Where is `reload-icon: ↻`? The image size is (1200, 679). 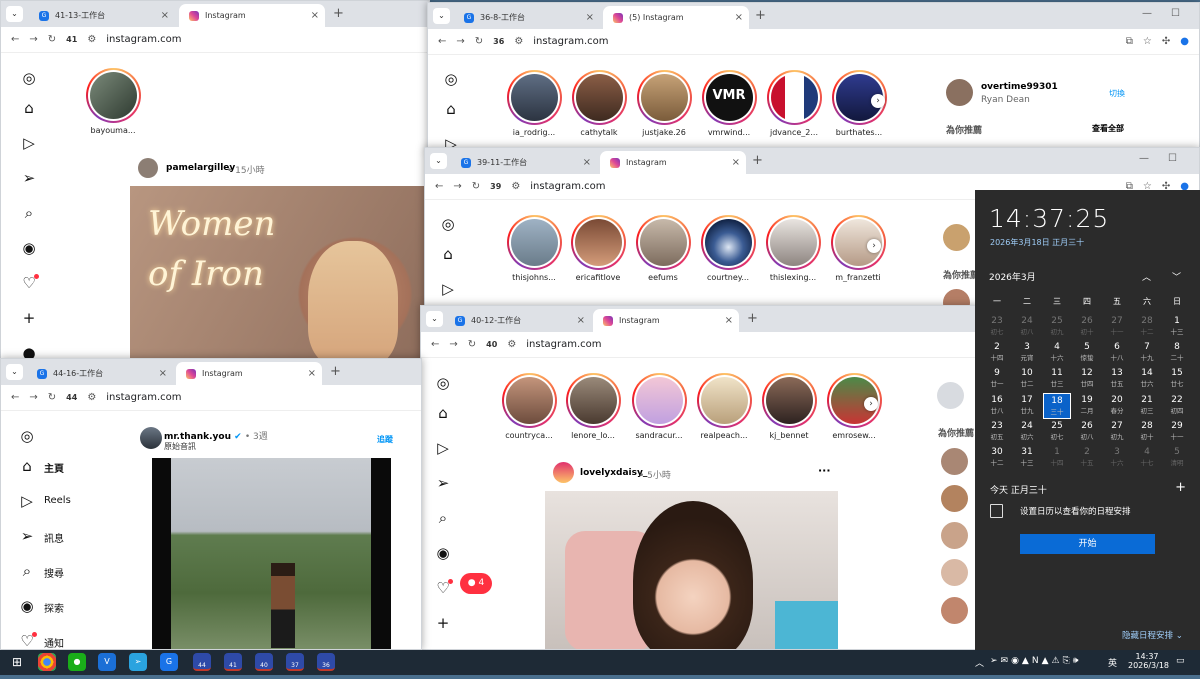 reload-icon: ↻ is located at coordinates (472, 344).